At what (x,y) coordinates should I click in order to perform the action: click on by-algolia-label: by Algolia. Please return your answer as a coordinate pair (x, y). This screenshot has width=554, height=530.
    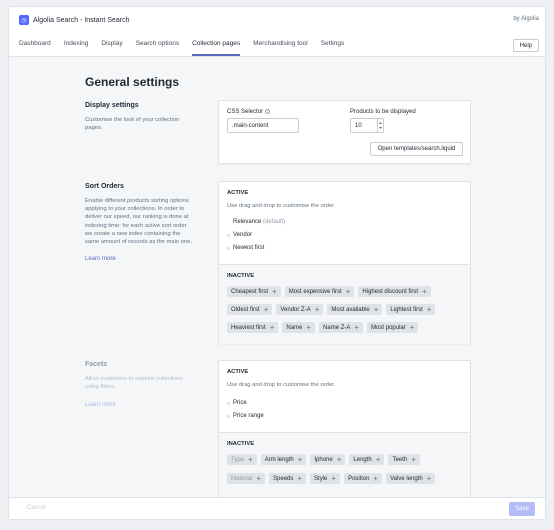
    Looking at the image, I should click on (526, 19).